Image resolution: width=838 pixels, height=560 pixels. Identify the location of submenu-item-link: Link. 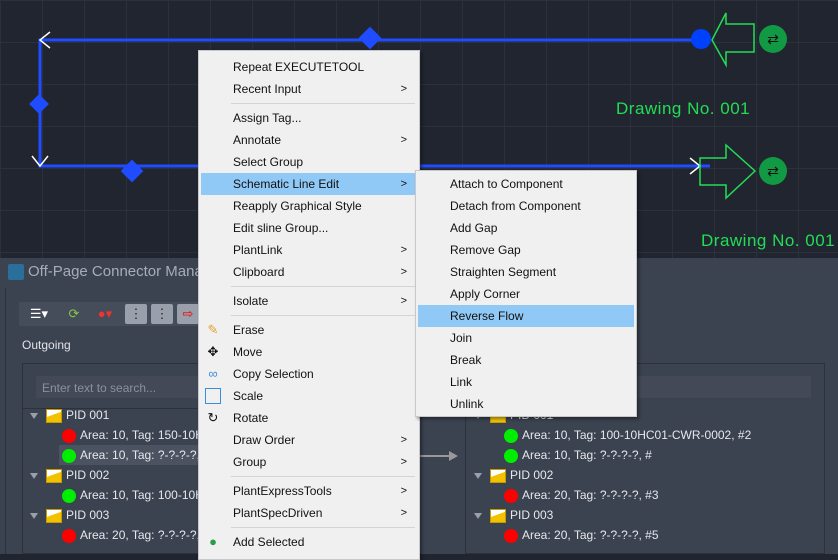
(526, 382).